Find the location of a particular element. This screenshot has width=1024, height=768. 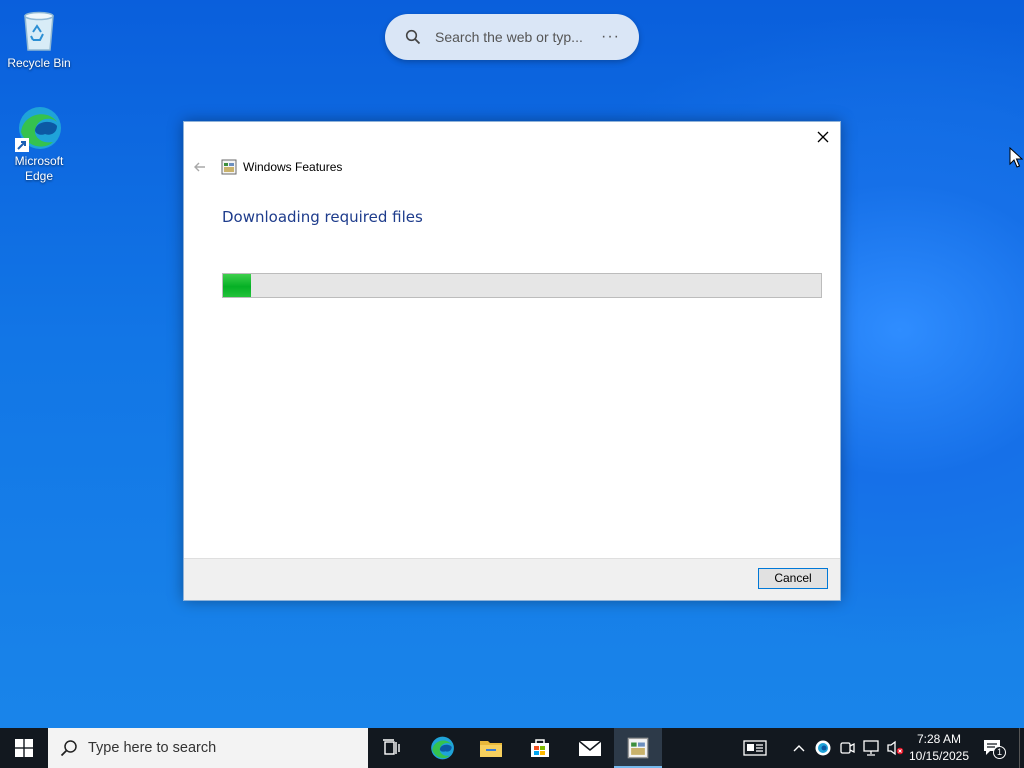

desktop-icon-recycle-bin: Recycle Bin is located at coordinates (39, 38).